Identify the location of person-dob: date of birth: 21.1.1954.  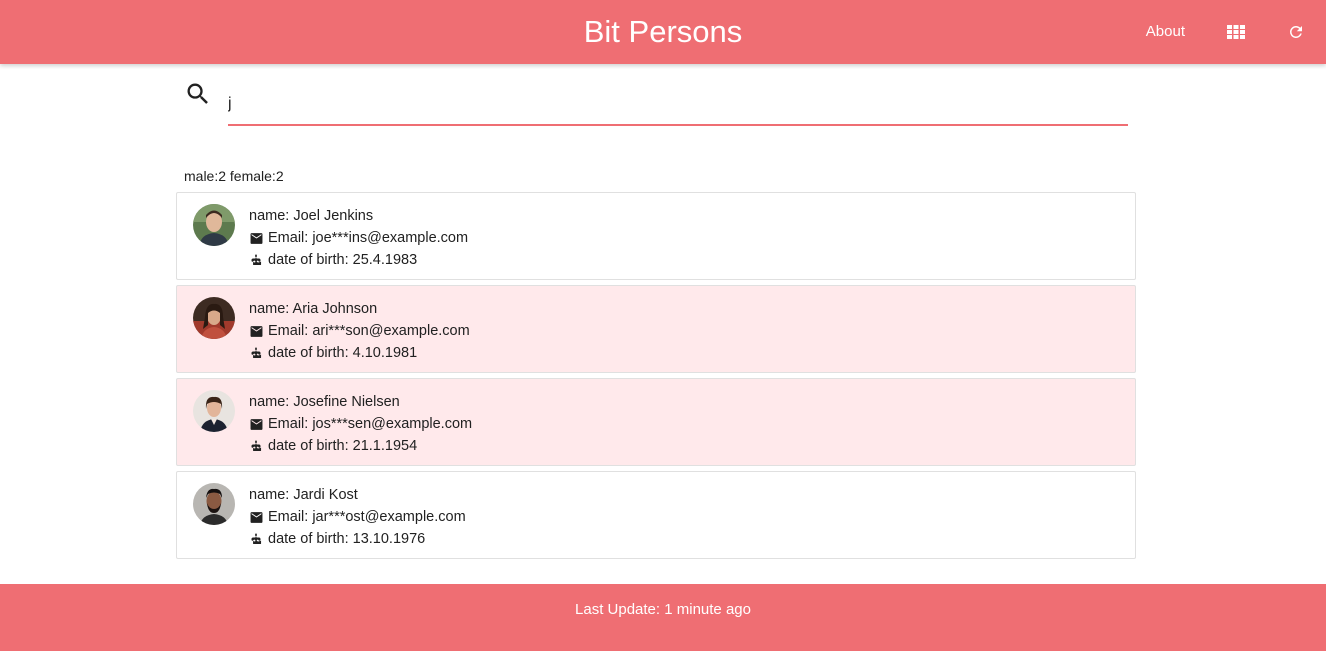
(343, 446).